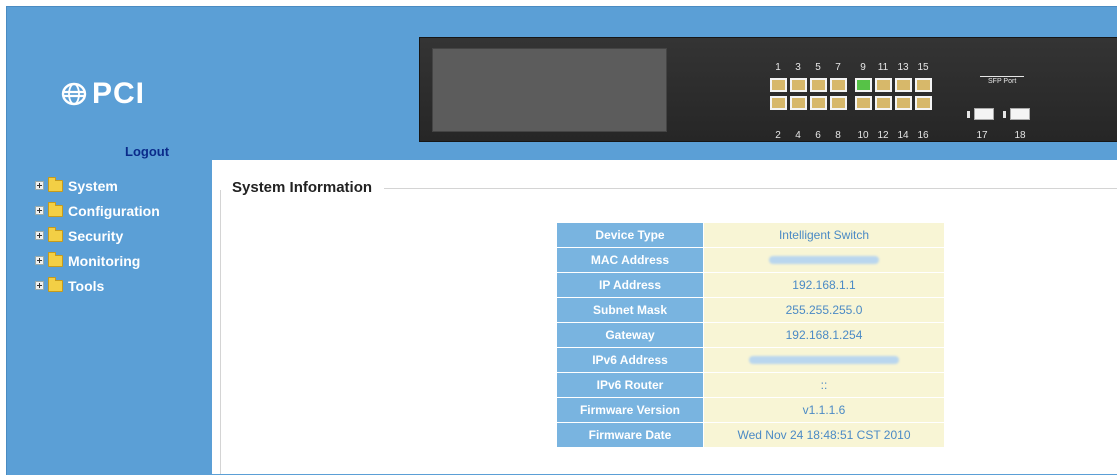 The image size is (1117, 475). I want to click on port-number: 12, so click(883, 135).